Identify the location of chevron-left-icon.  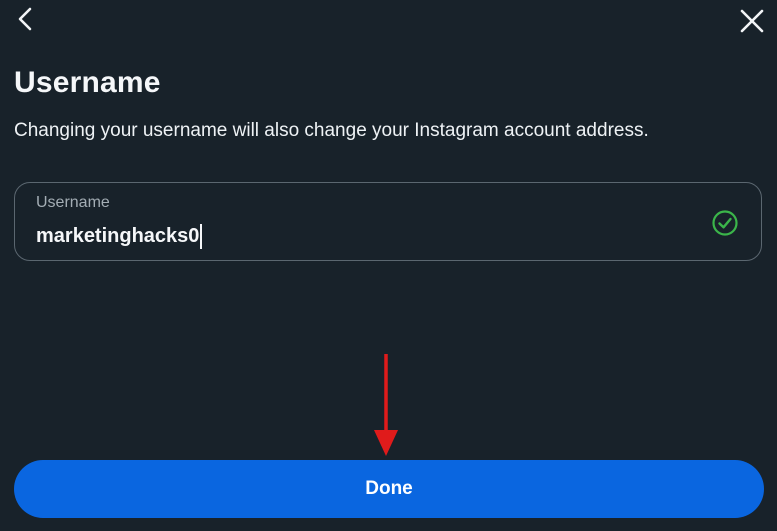
(25, 19).